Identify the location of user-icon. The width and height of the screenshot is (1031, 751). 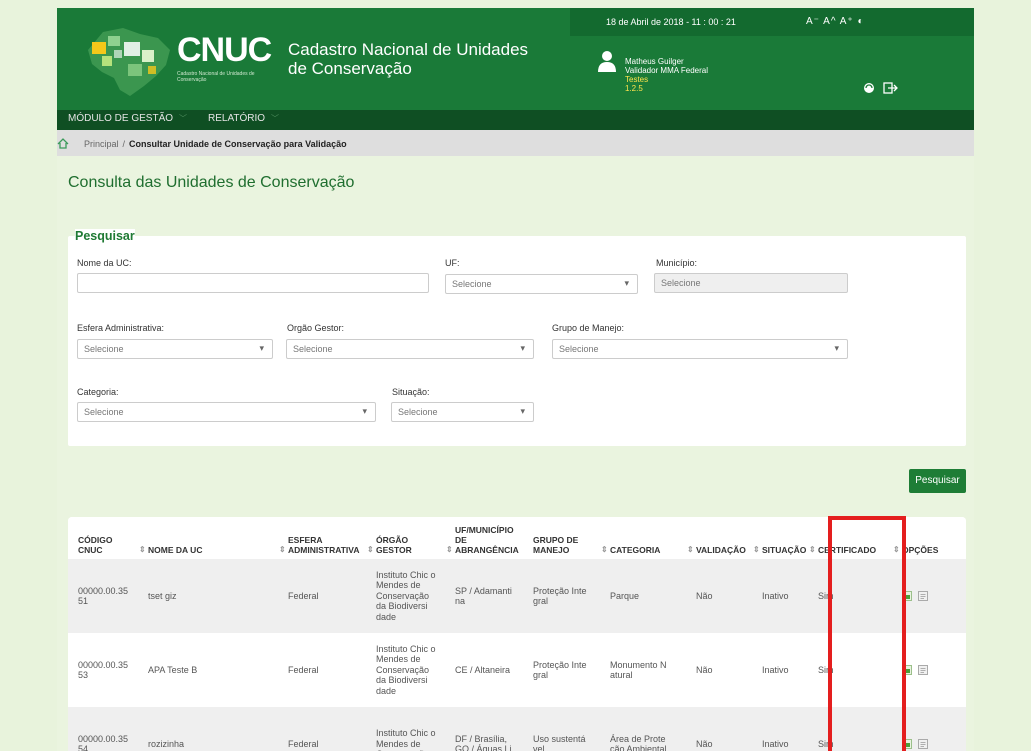
(607, 61).